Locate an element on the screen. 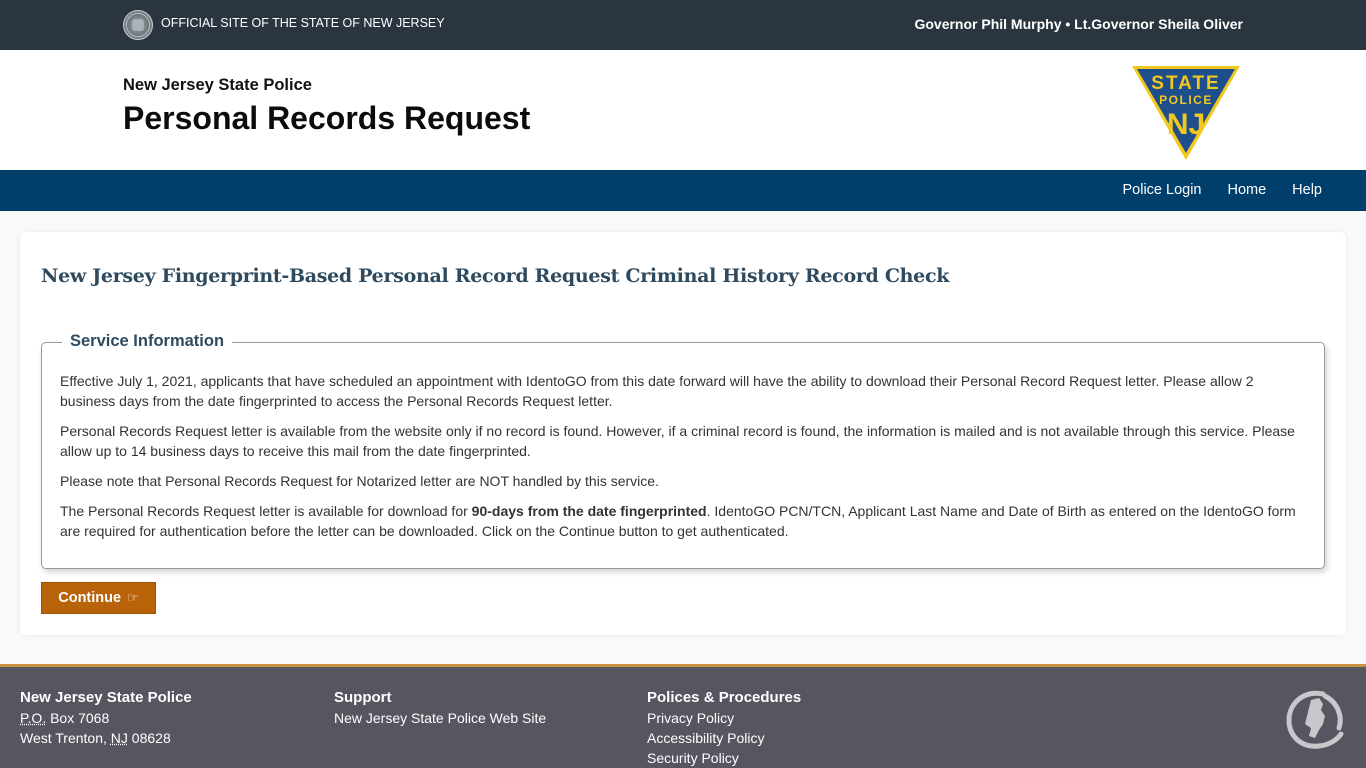 The height and width of the screenshot is (768, 1366). continue-label: Continue is located at coordinates (90, 598).